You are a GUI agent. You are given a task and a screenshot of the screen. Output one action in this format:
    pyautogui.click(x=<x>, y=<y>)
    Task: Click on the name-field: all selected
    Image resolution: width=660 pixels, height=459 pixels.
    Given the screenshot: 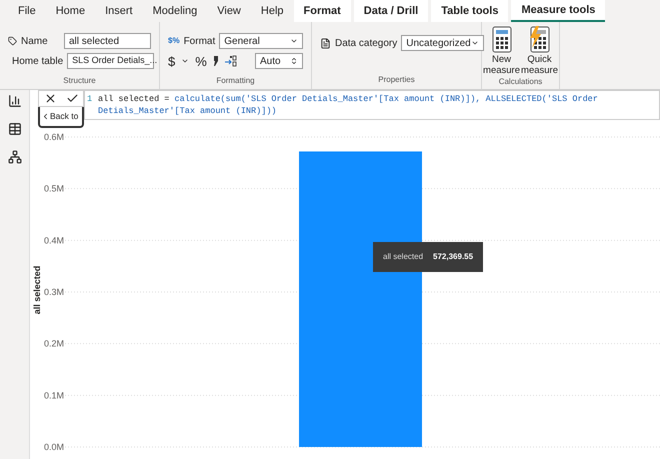 What is the action you would take?
    pyautogui.click(x=107, y=41)
    